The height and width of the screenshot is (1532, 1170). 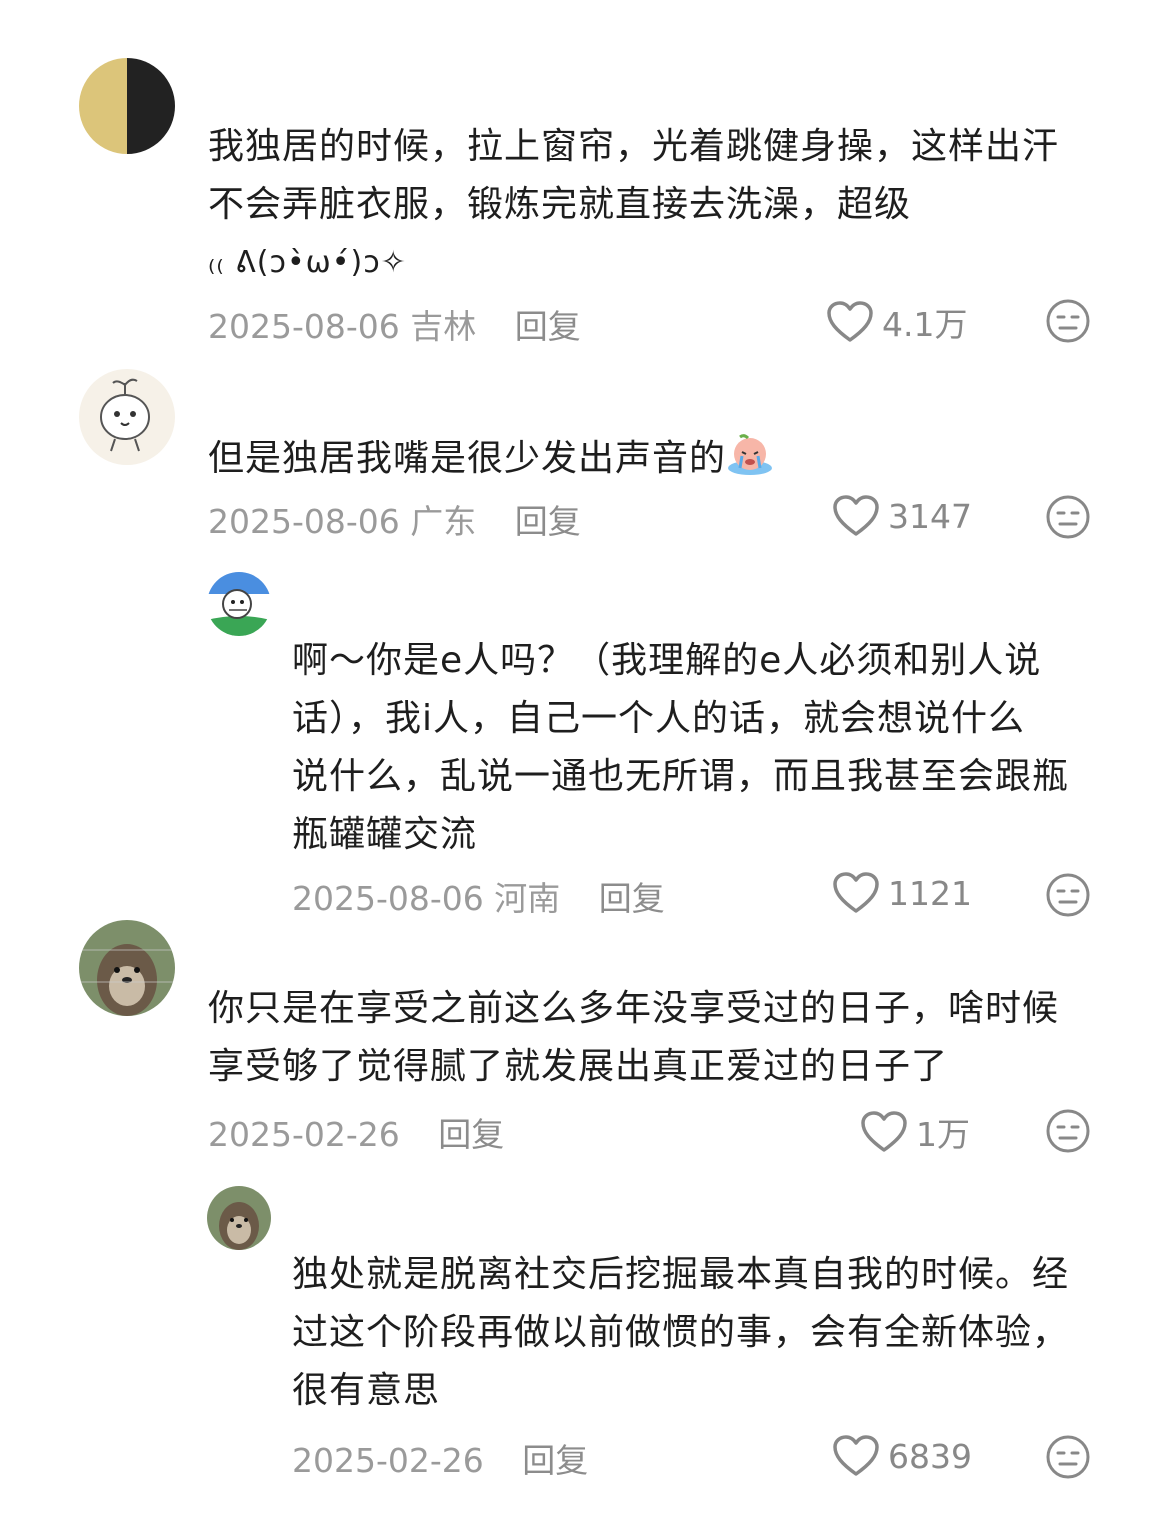 What do you see at coordinates (681, 776) in the screenshot?
I see `comment-line: 说什么，乱说一通也无所谓，而且我甚至会跟瓶` at bounding box center [681, 776].